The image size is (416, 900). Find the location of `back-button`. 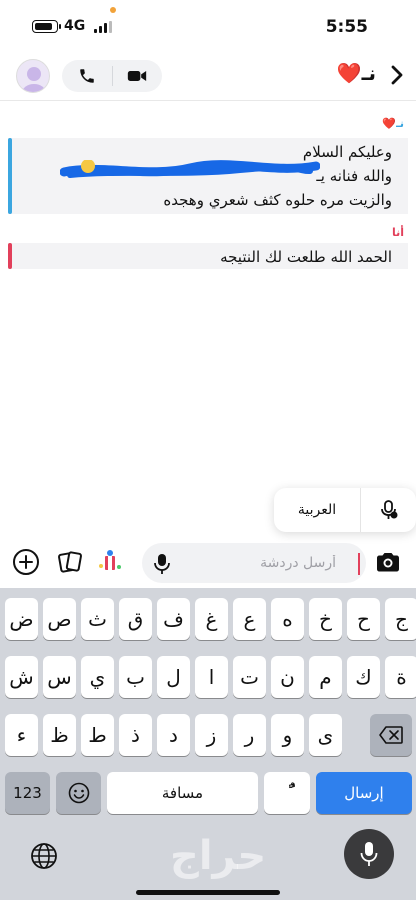

back-button is located at coordinates (397, 77).